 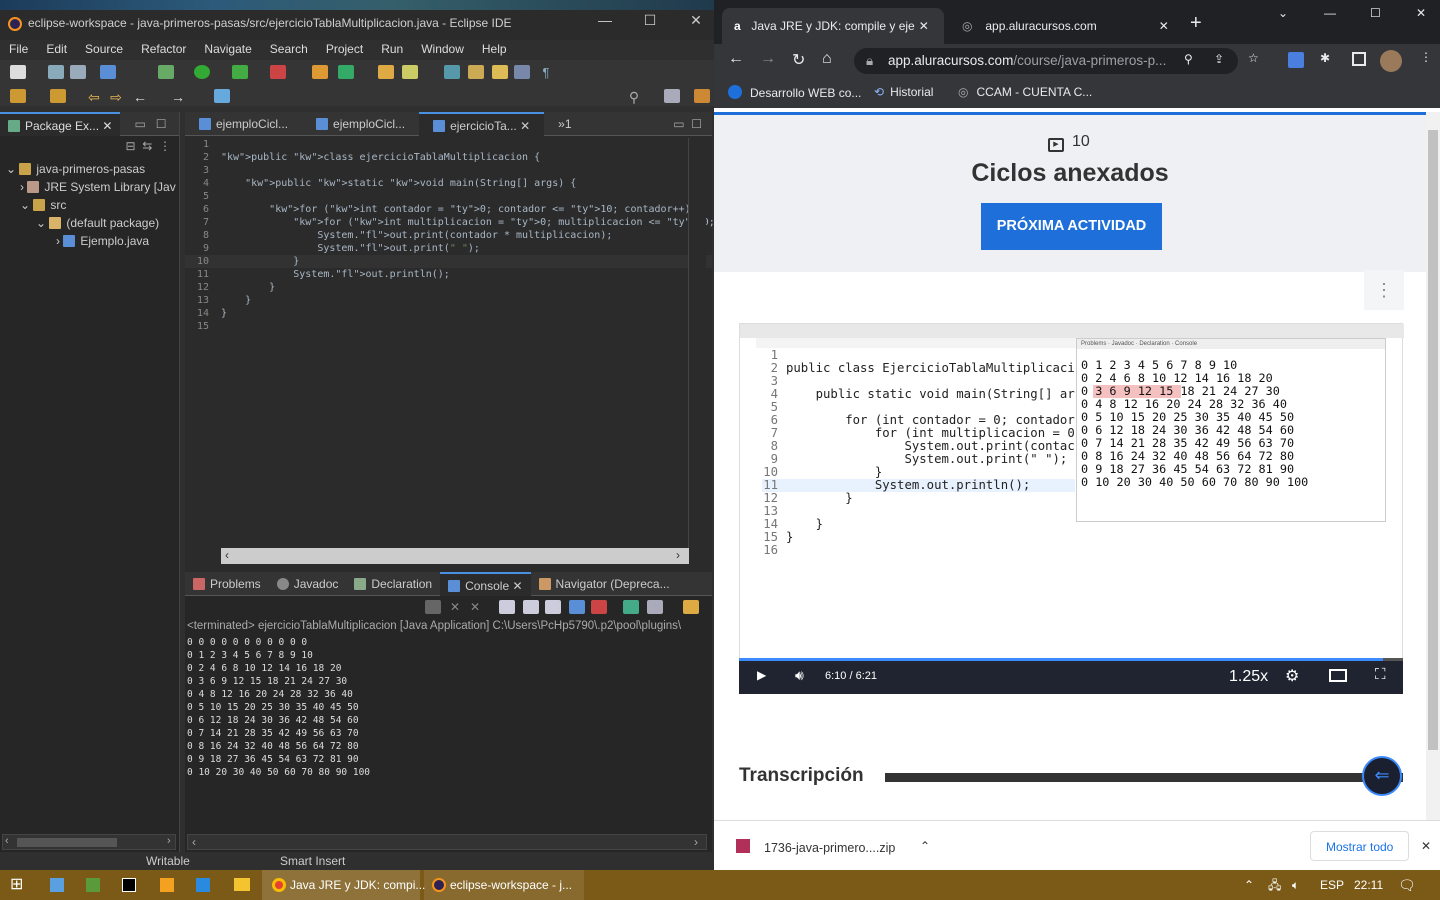 I want to click on pin-console-icon, so click(x=631, y=607).